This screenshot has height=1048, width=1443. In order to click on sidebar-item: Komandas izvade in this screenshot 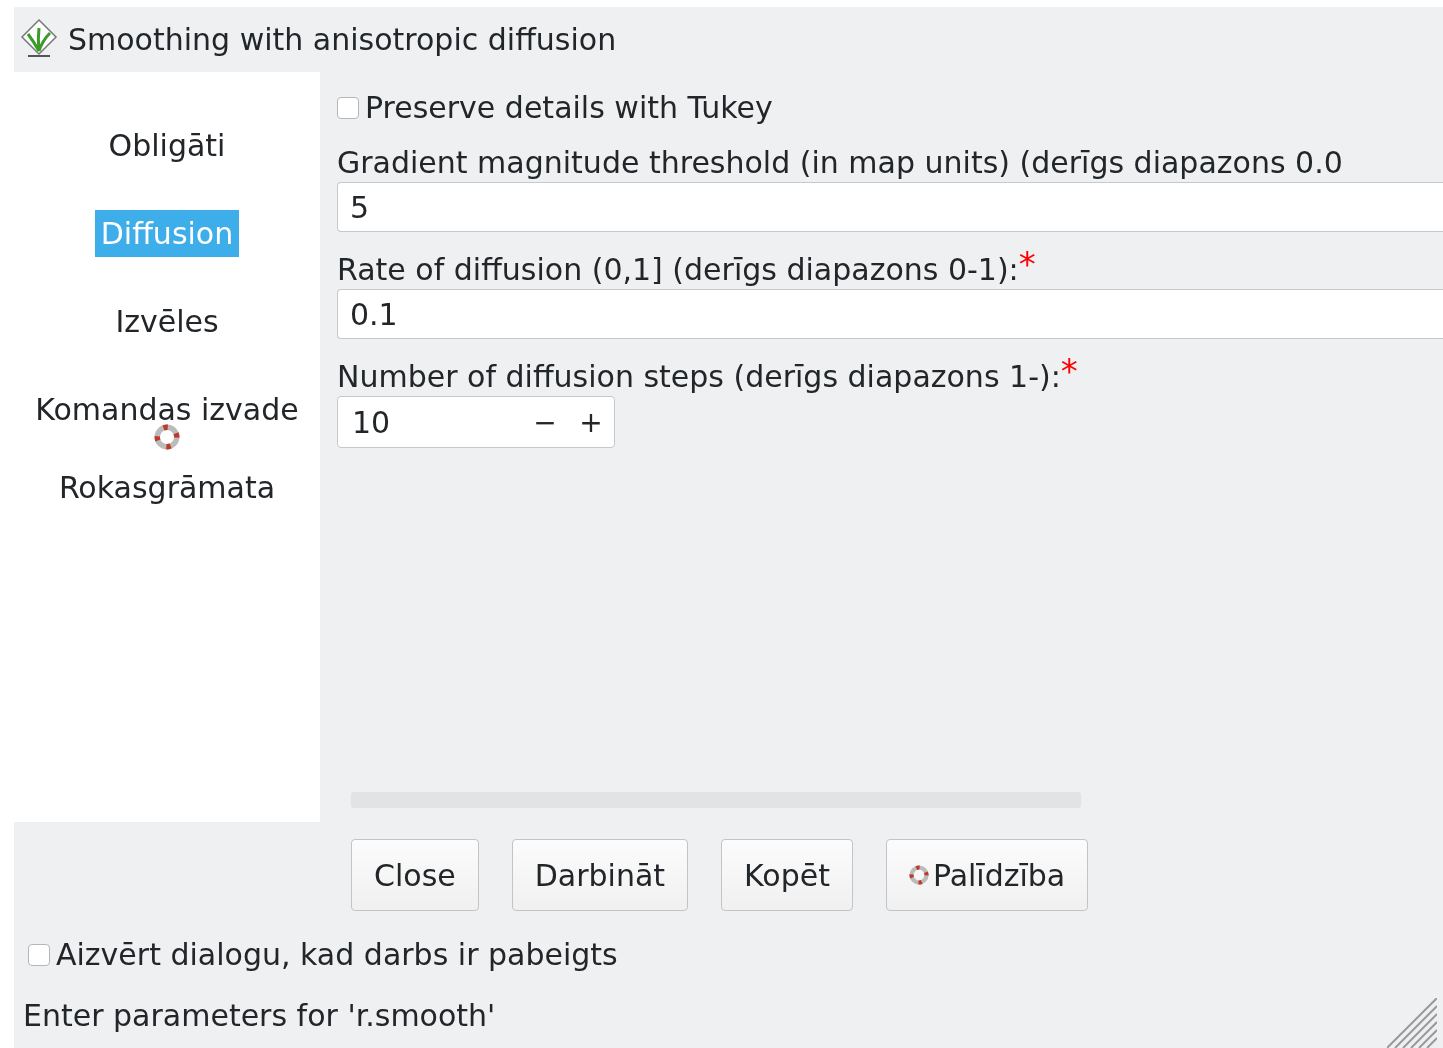, I will do `click(167, 409)`.